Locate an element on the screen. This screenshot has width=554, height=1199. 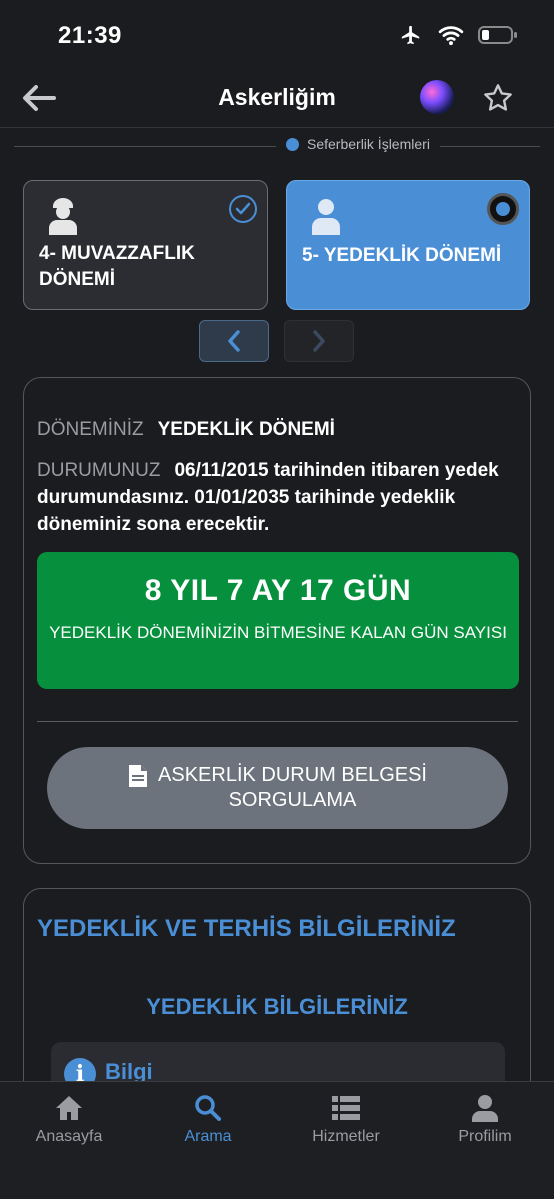
tab-bar: Anasayfa Arama Hizmetler Profilim is located at coordinates (277, 1140).